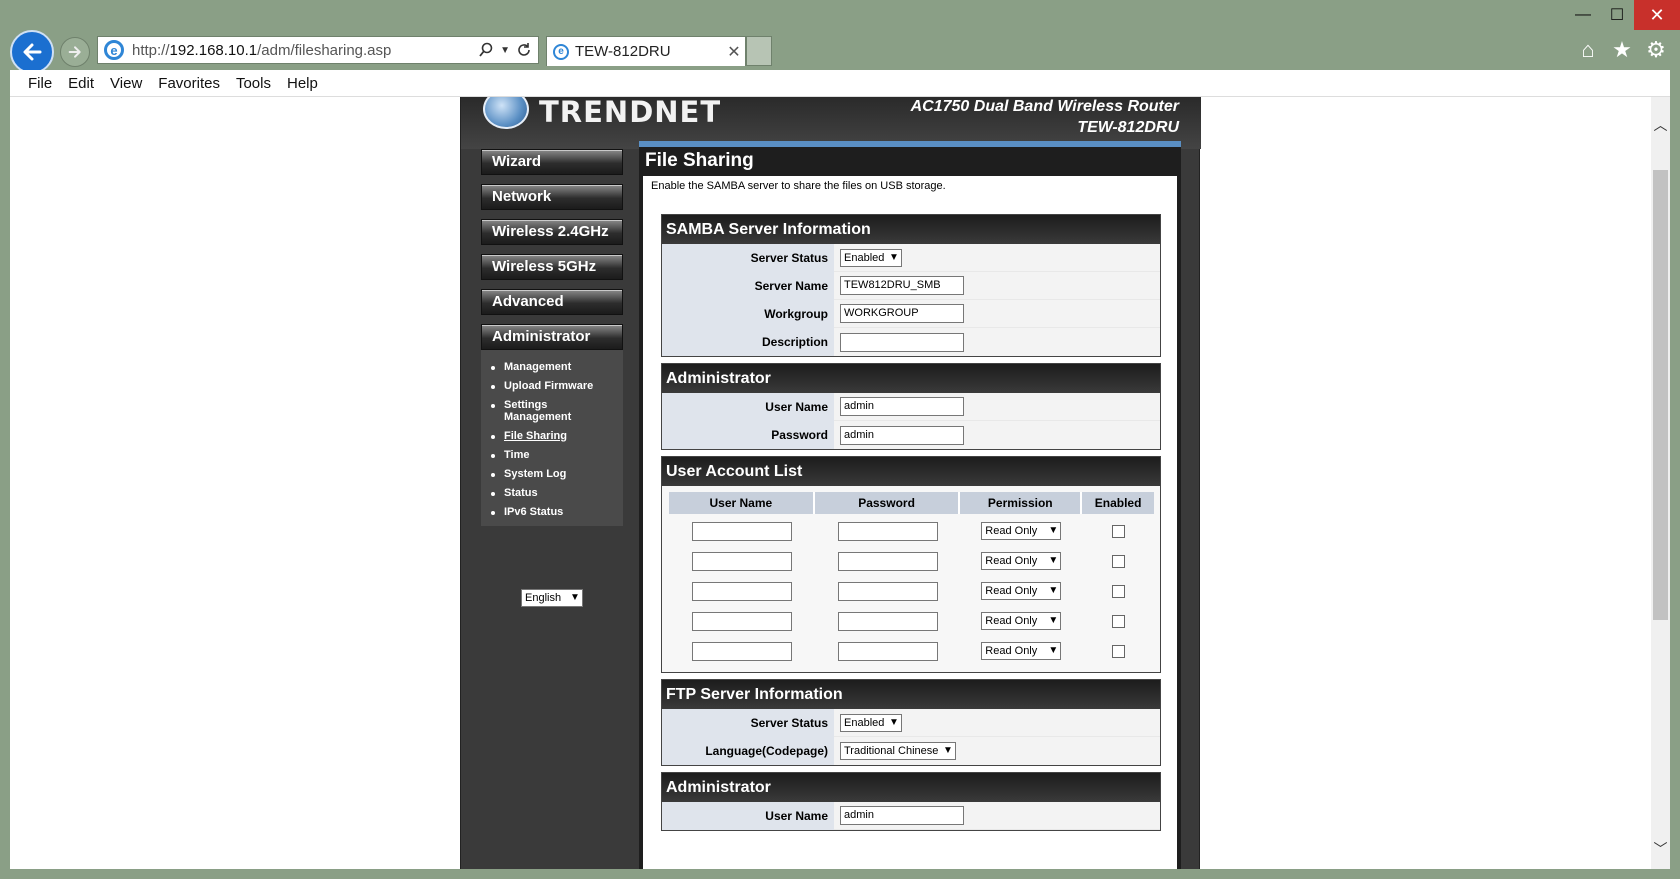 The width and height of the screenshot is (1680, 879). What do you see at coordinates (871, 257) in the screenshot?
I see `samba-status-select: Enabled ▼` at bounding box center [871, 257].